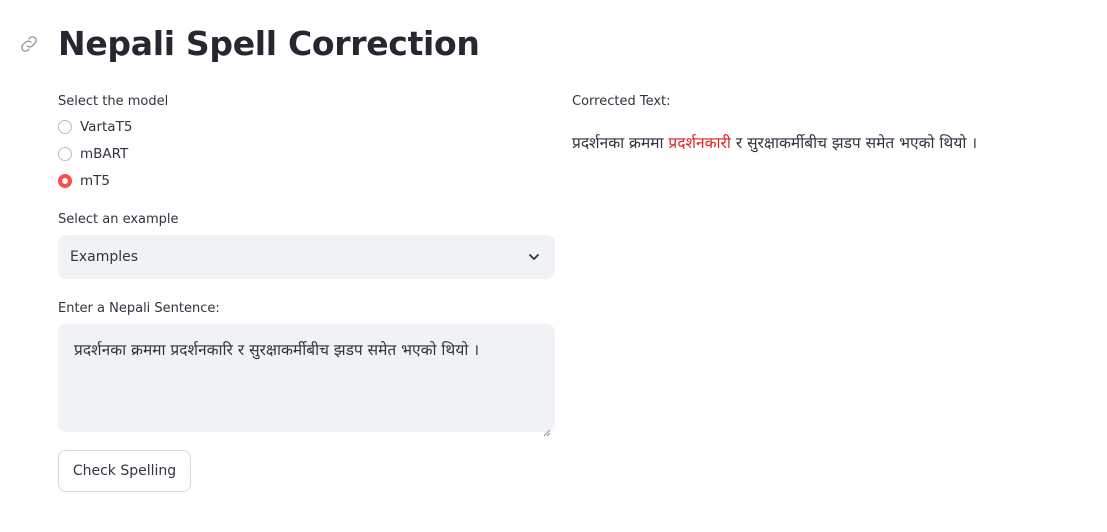 The height and width of the screenshot is (532, 1107). I want to click on radio-selected-icon, so click(65, 180).